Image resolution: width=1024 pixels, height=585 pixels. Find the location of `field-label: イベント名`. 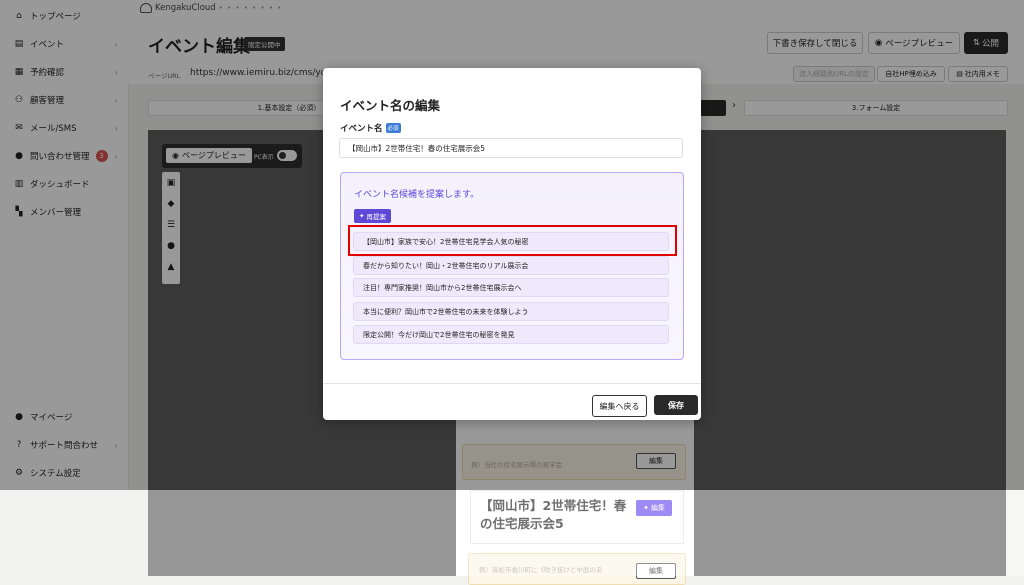

field-label: イベント名 is located at coordinates (361, 129).